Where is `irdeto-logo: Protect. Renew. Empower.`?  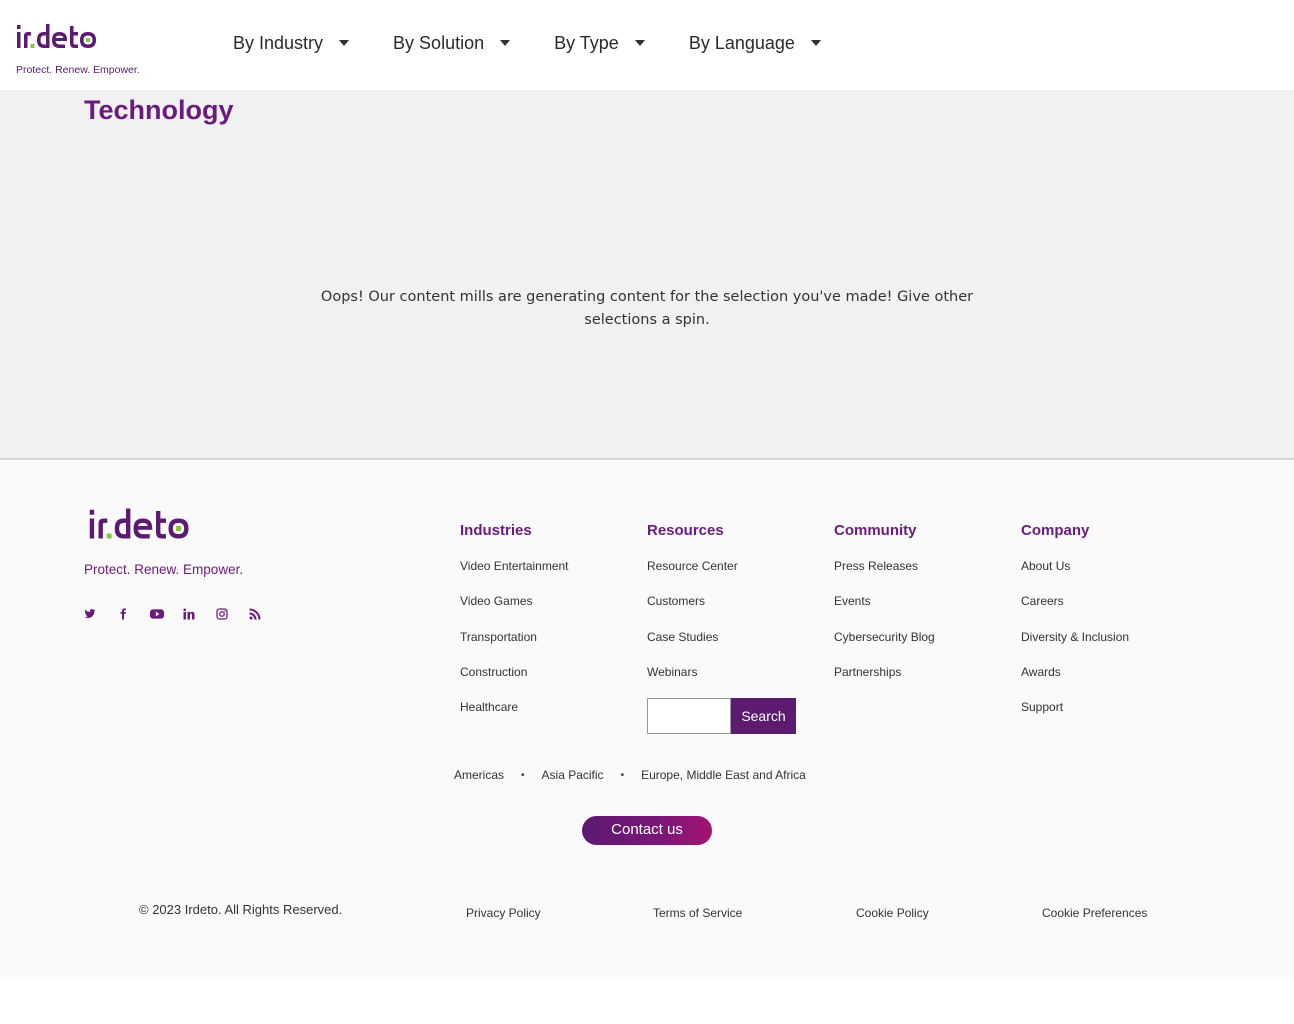 irdeto-logo: Protect. Renew. Empower. is located at coordinates (78, 50).